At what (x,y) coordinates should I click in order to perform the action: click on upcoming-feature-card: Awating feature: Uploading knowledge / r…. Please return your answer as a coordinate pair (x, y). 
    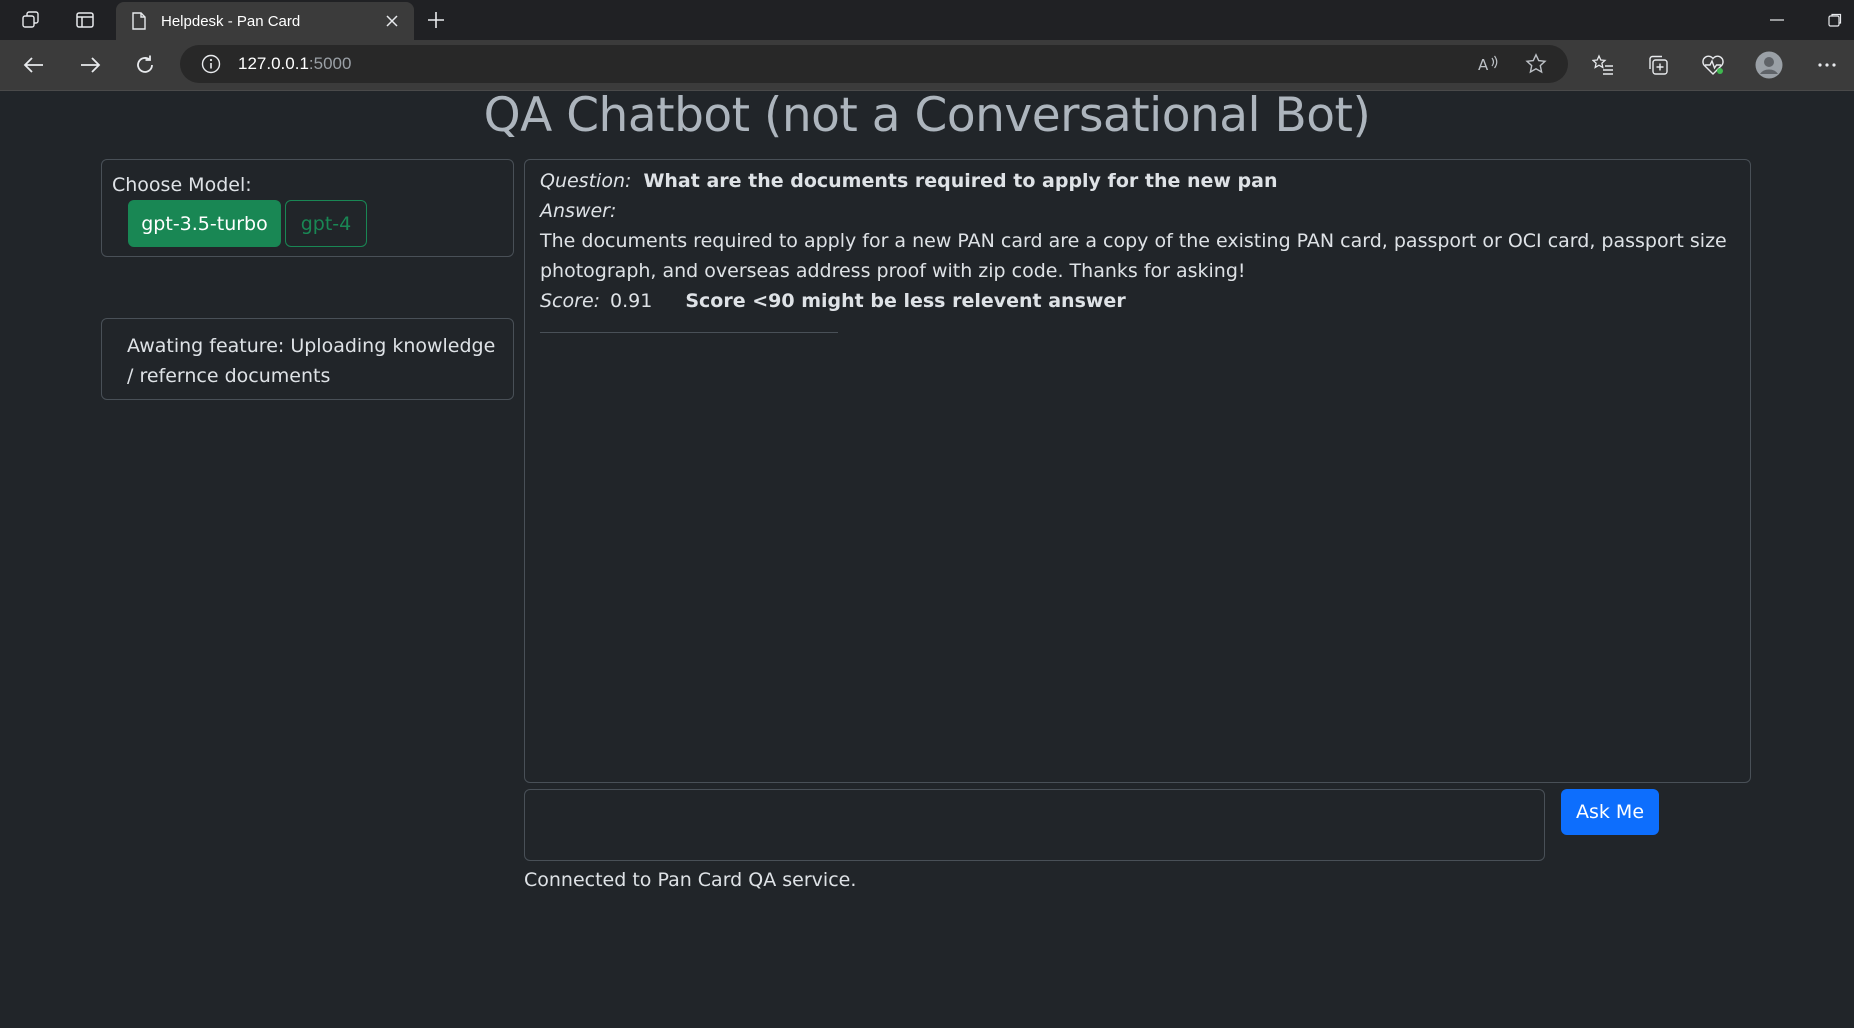
    Looking at the image, I should click on (307, 359).